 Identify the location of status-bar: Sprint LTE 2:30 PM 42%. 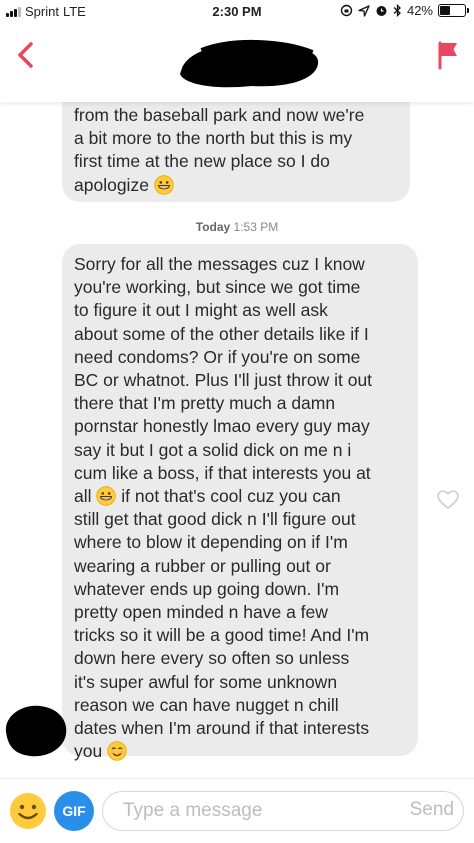
(237, 12).